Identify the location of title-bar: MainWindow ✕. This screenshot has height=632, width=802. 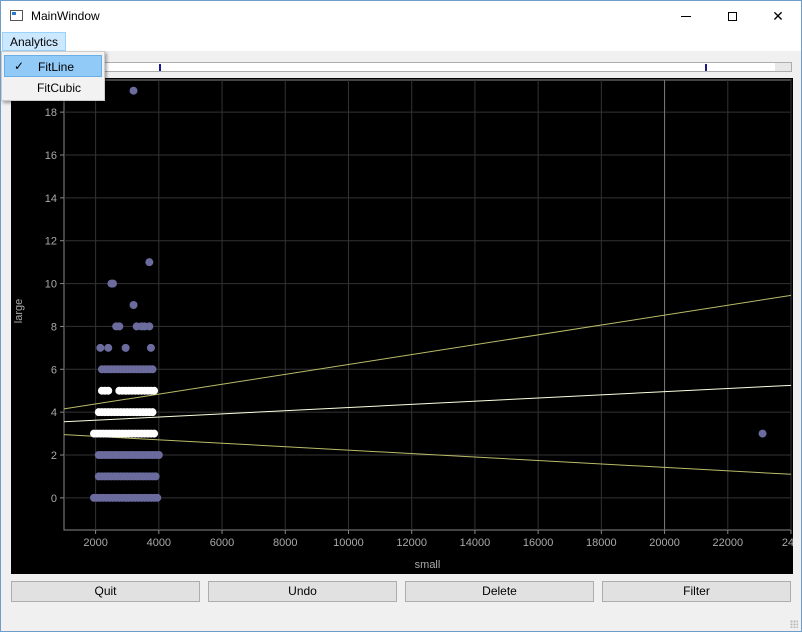
(401, 16).